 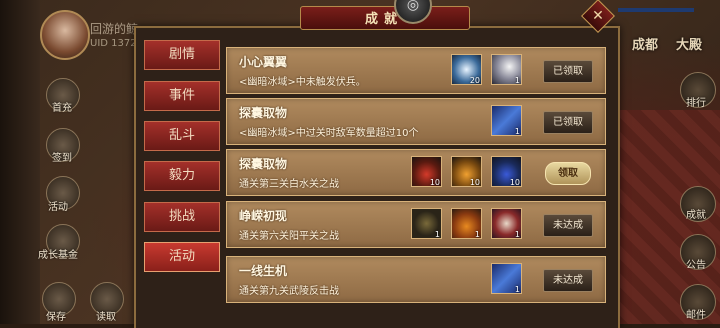 I want to click on tab-melee: 乱斗, so click(x=182, y=136).